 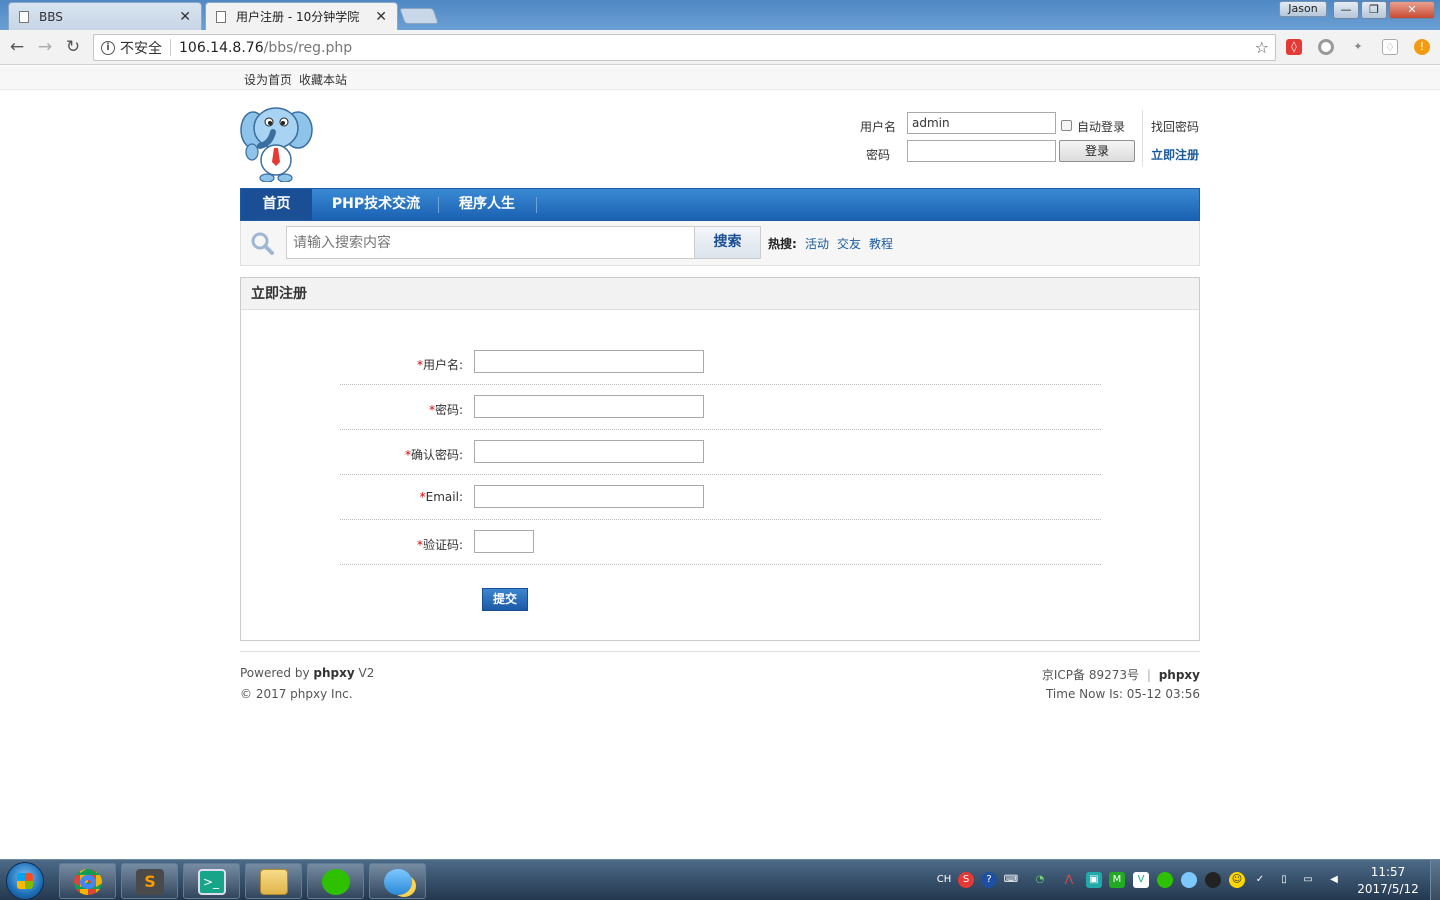 I want to click on login-username-input, so click(x=981, y=123).